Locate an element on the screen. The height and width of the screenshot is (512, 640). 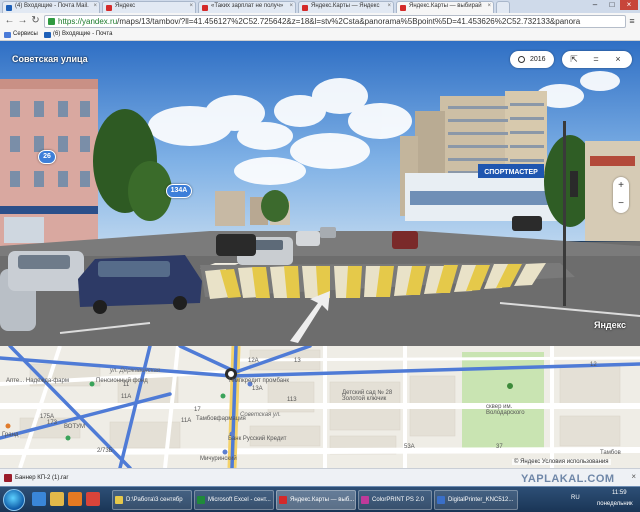
map-copyright: © Яндекс Условия использования is located at coordinates (561, 462).